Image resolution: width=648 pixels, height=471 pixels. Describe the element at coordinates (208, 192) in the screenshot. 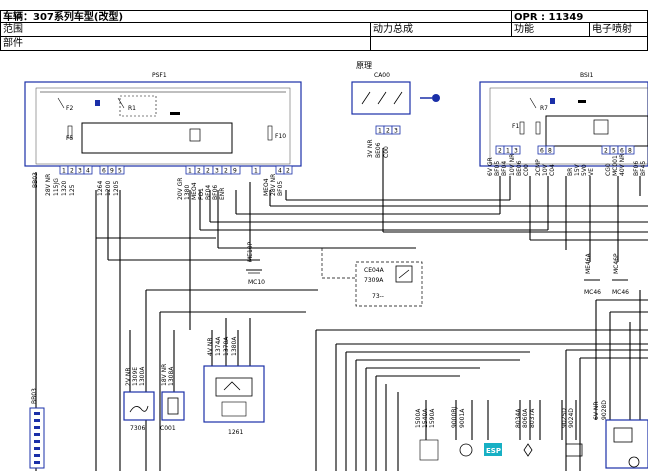

I see `psf1-wire-label: BF04` at that location.